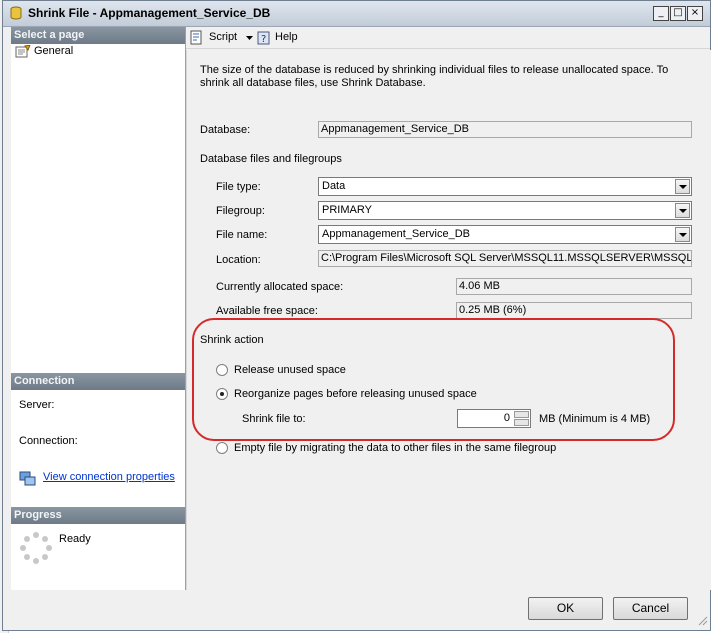  Describe the element at coordinates (98, 52) in the screenshot. I see `page-item-general: General` at that location.